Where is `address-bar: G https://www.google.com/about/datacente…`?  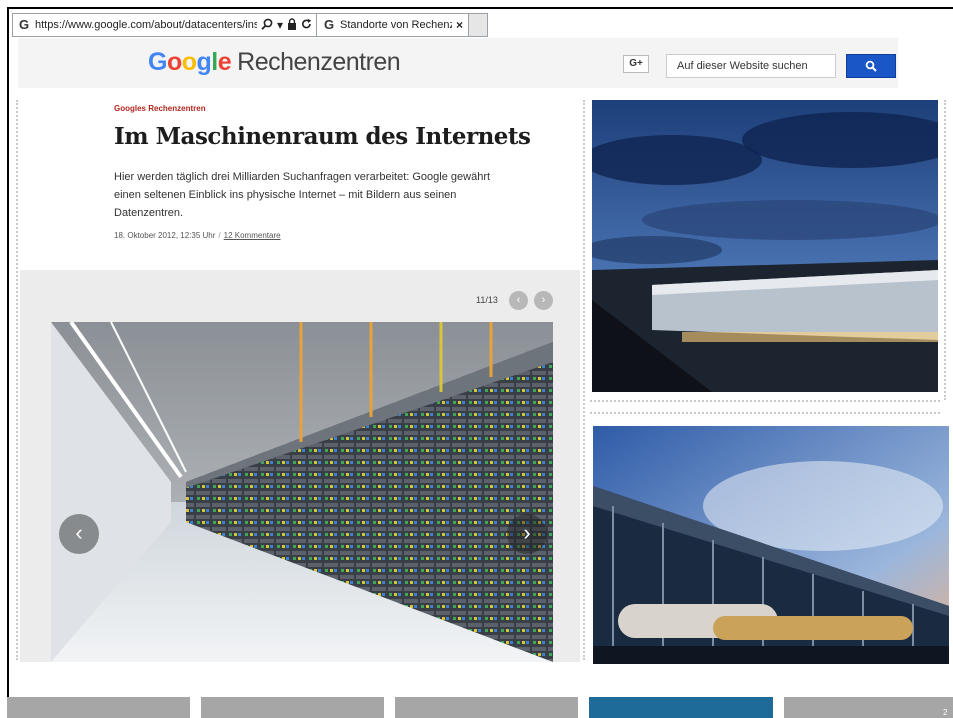
address-bar: G https://www.google.com/about/datacente… is located at coordinates (164, 25).